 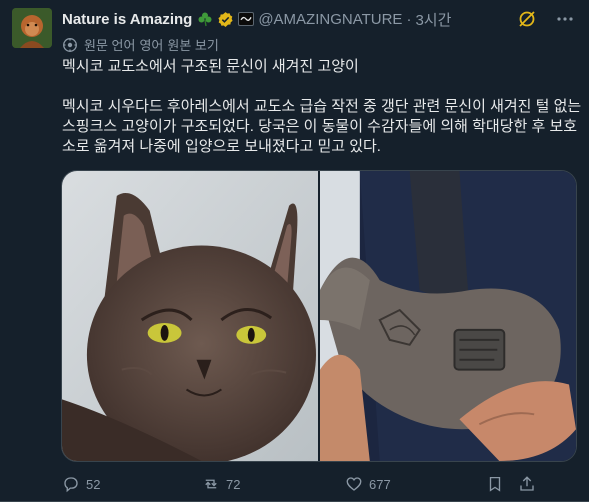 I want to click on action-bar: 52 72 677, so click(x=322, y=484).